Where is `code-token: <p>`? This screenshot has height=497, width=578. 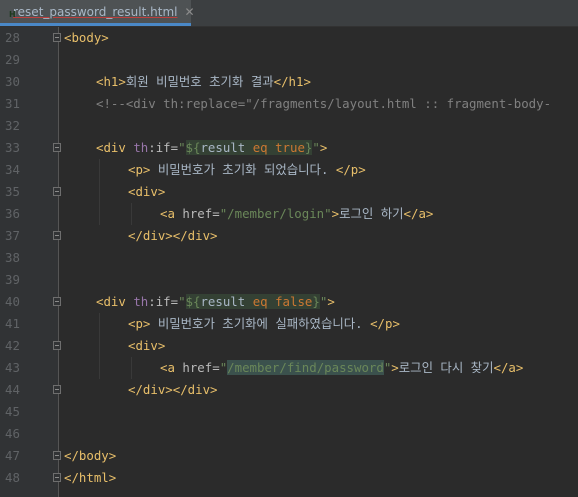 code-token: <p> is located at coordinates (139, 169).